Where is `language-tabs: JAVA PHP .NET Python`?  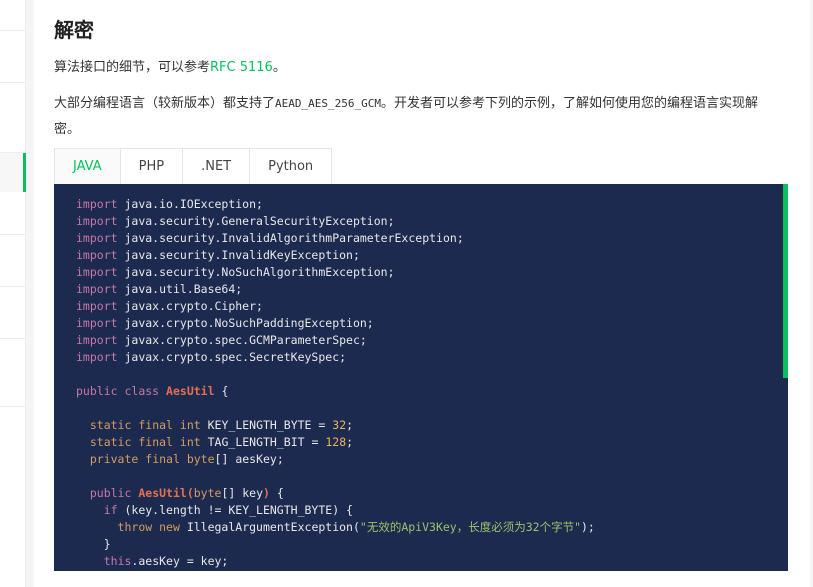
language-tabs: JAVA PHP .NET Python is located at coordinates (193, 166).